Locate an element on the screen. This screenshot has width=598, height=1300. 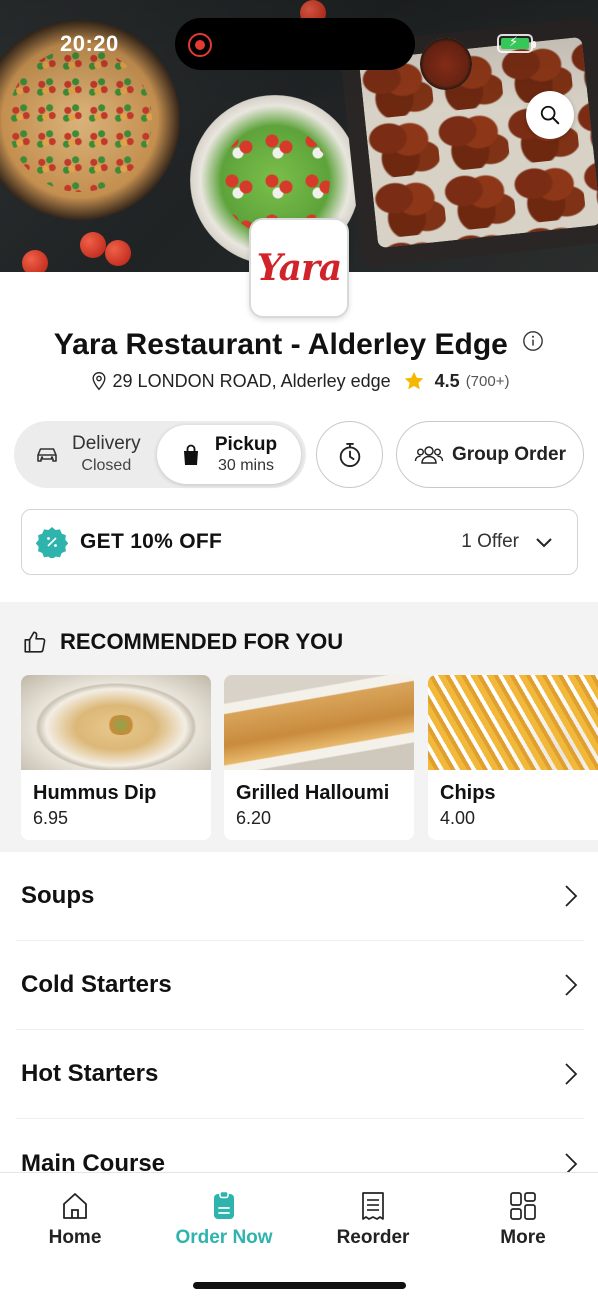
group-order-button: Group Order is located at coordinates (490, 454).